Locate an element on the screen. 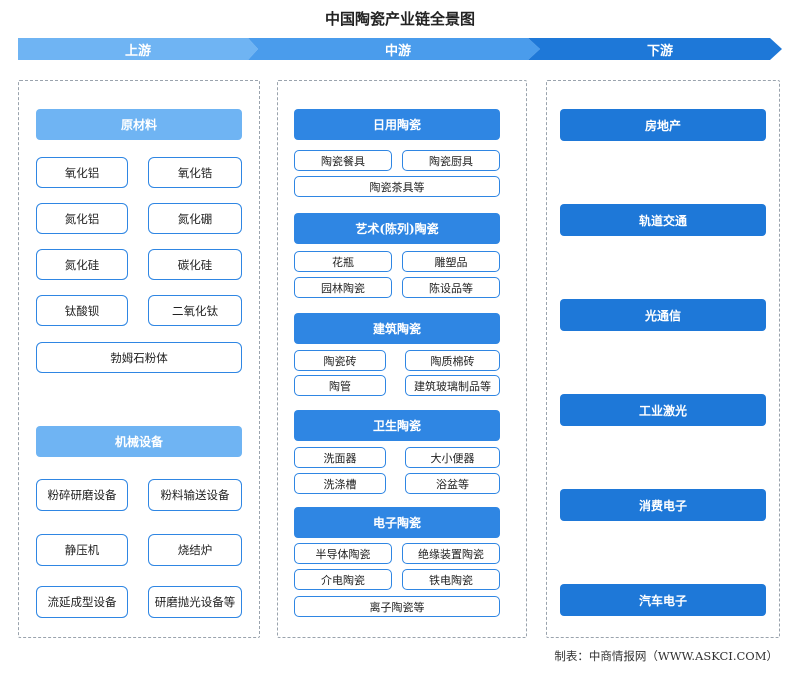 The image size is (800, 677). raw-material-item: 氮化铝 is located at coordinates (82, 218).